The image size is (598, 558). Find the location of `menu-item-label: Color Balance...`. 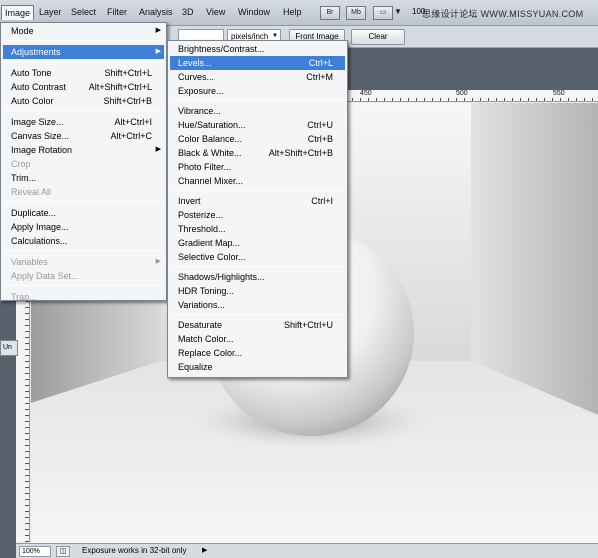

menu-item-label: Color Balance... is located at coordinates (210, 139).